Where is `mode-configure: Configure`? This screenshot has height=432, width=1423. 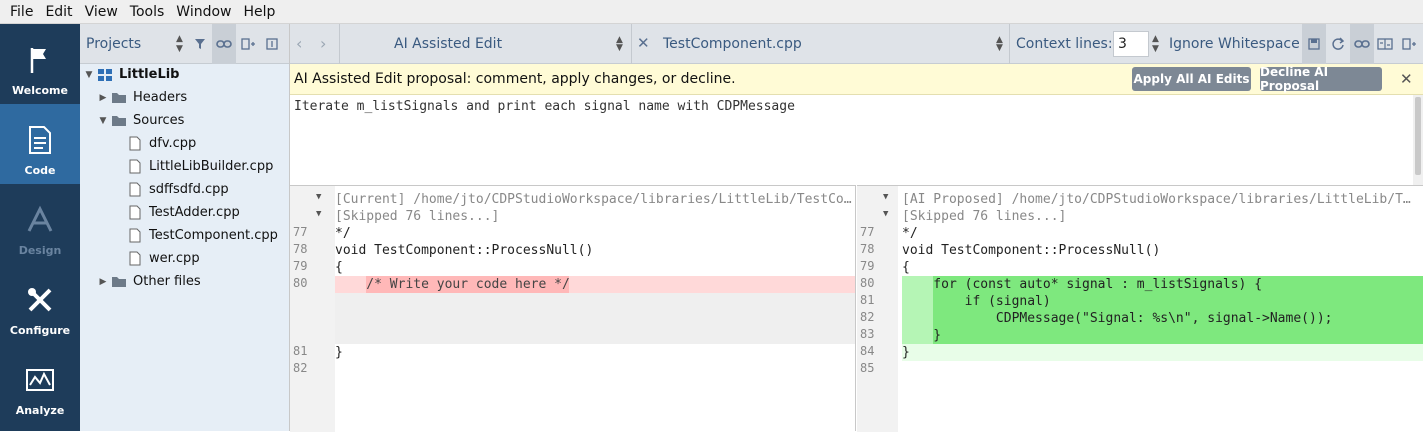
mode-configure: Configure is located at coordinates (40, 304).